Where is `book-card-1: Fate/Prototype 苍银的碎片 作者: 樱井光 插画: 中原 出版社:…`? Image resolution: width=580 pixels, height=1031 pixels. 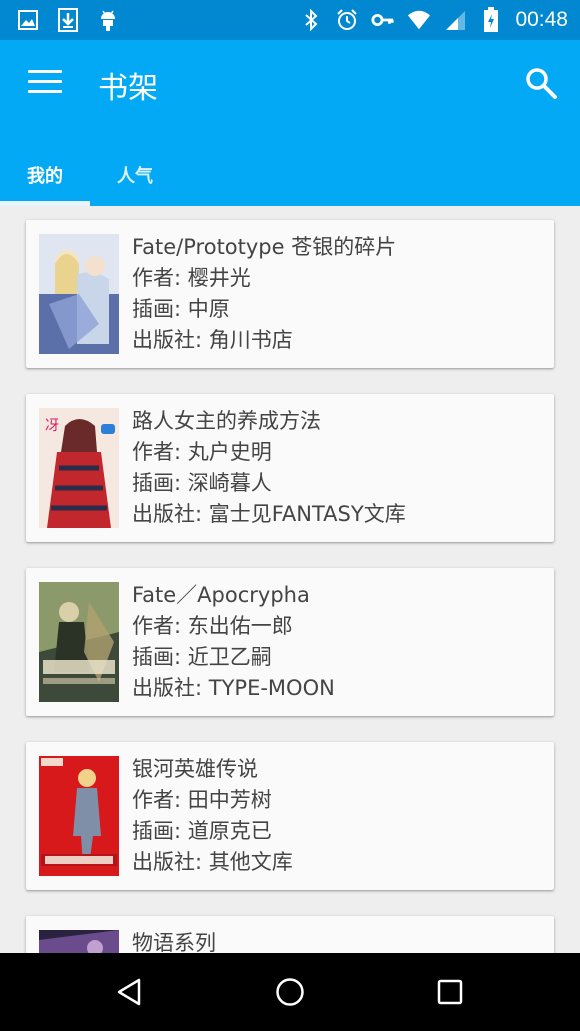
book-card-1: Fate/Prototype 苍银的碎片 作者: 樱井光 插画: 中原 出版社:… is located at coordinates (290, 294).